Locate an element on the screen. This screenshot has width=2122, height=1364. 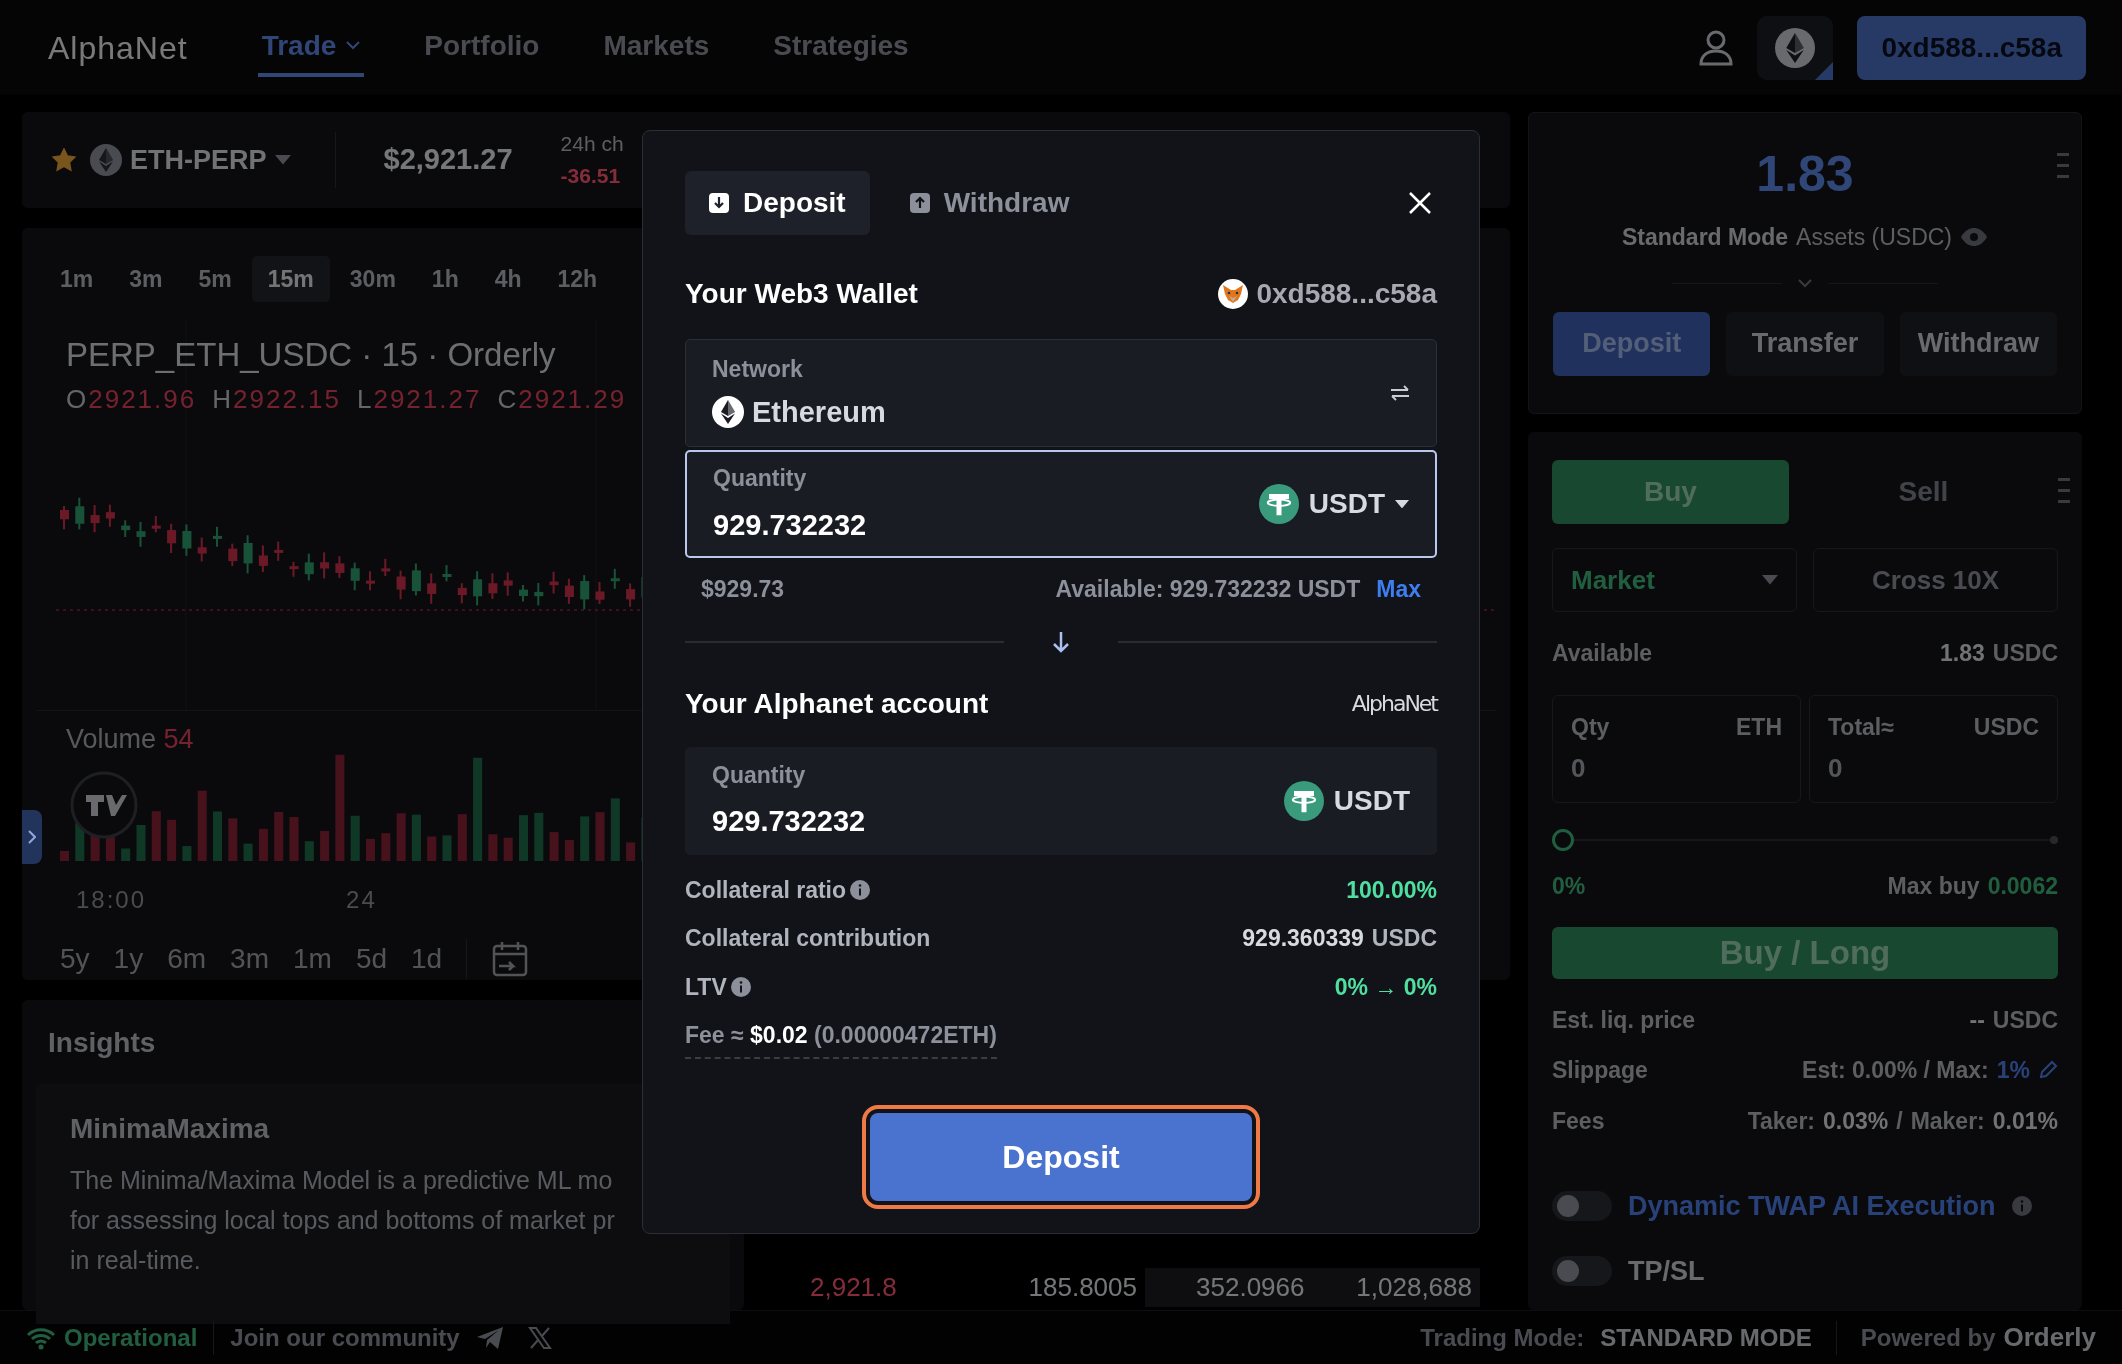
network-button is located at coordinates (1795, 47).